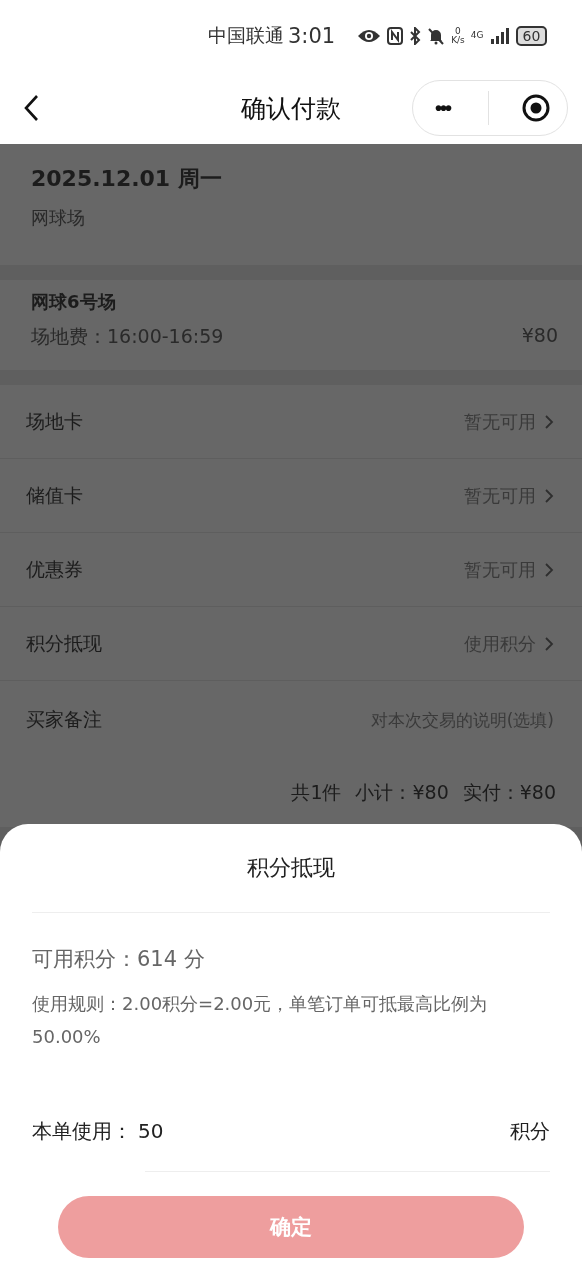 The height and width of the screenshot is (1280, 582). What do you see at coordinates (530, 1131) in the screenshot?
I see `points-unit: 积分` at bounding box center [530, 1131].